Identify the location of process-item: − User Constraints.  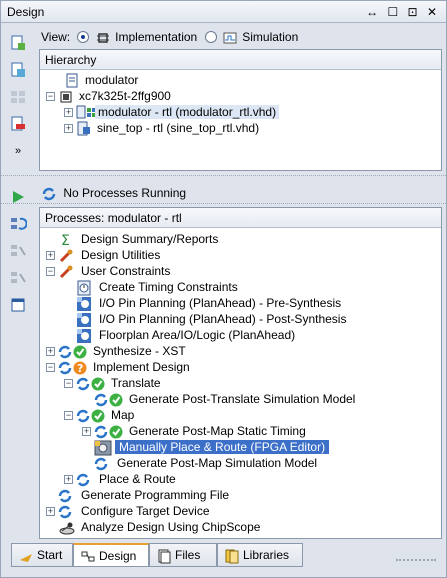
(108, 271).